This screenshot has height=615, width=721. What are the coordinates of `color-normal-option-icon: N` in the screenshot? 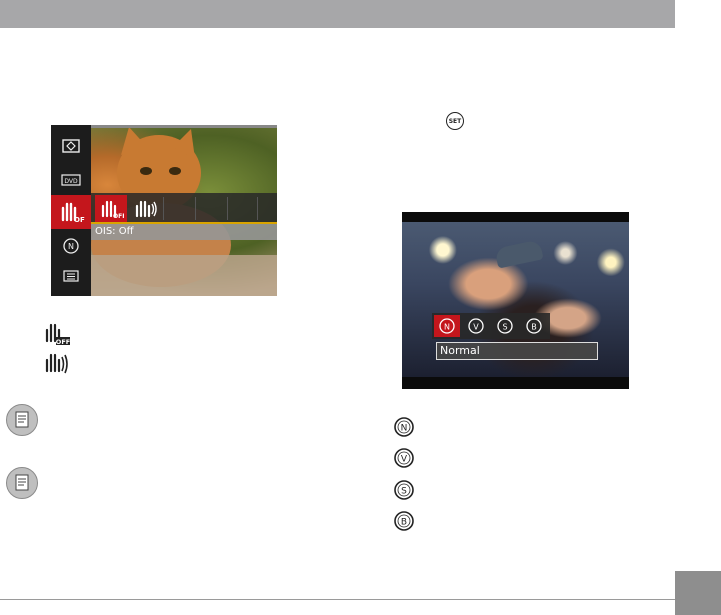 It's located at (447, 326).